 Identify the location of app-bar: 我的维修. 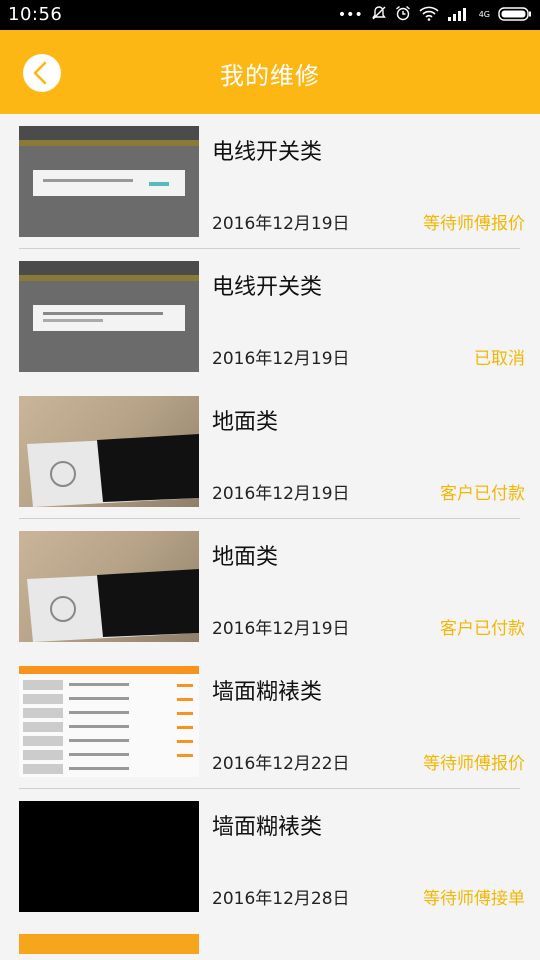
(270, 72).